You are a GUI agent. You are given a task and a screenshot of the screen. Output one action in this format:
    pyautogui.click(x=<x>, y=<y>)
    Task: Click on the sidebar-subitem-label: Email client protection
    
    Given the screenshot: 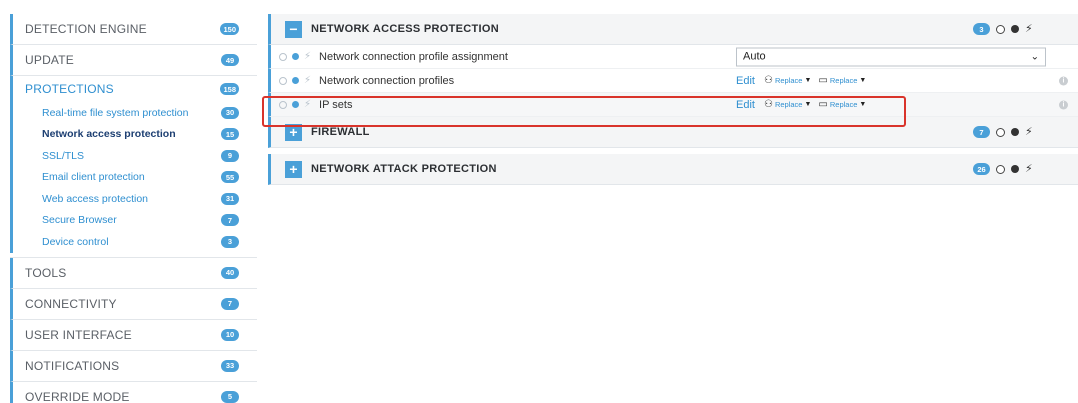 What is the action you would take?
    pyautogui.click(x=93, y=177)
    